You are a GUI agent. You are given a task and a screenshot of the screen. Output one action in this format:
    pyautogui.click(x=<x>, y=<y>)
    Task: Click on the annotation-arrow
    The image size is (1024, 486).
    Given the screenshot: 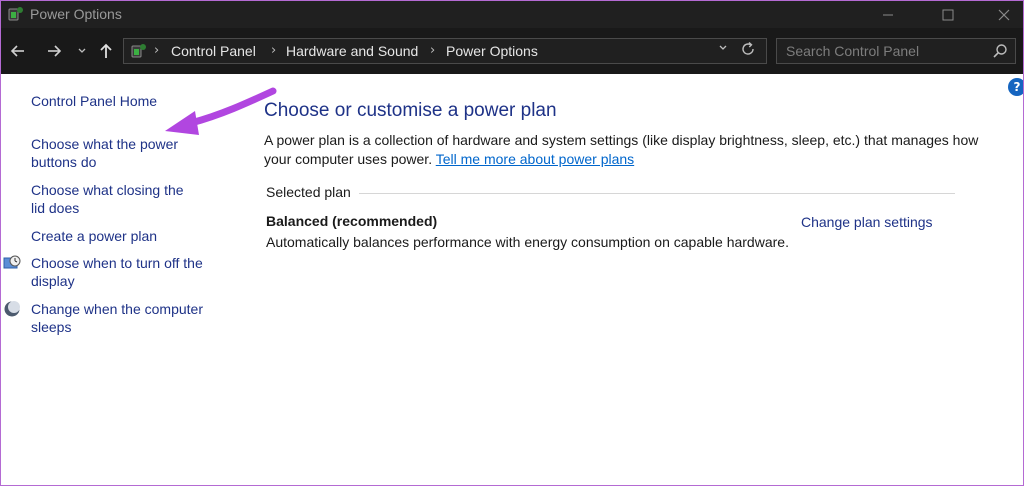 What is the action you would take?
    pyautogui.click(x=221, y=111)
    